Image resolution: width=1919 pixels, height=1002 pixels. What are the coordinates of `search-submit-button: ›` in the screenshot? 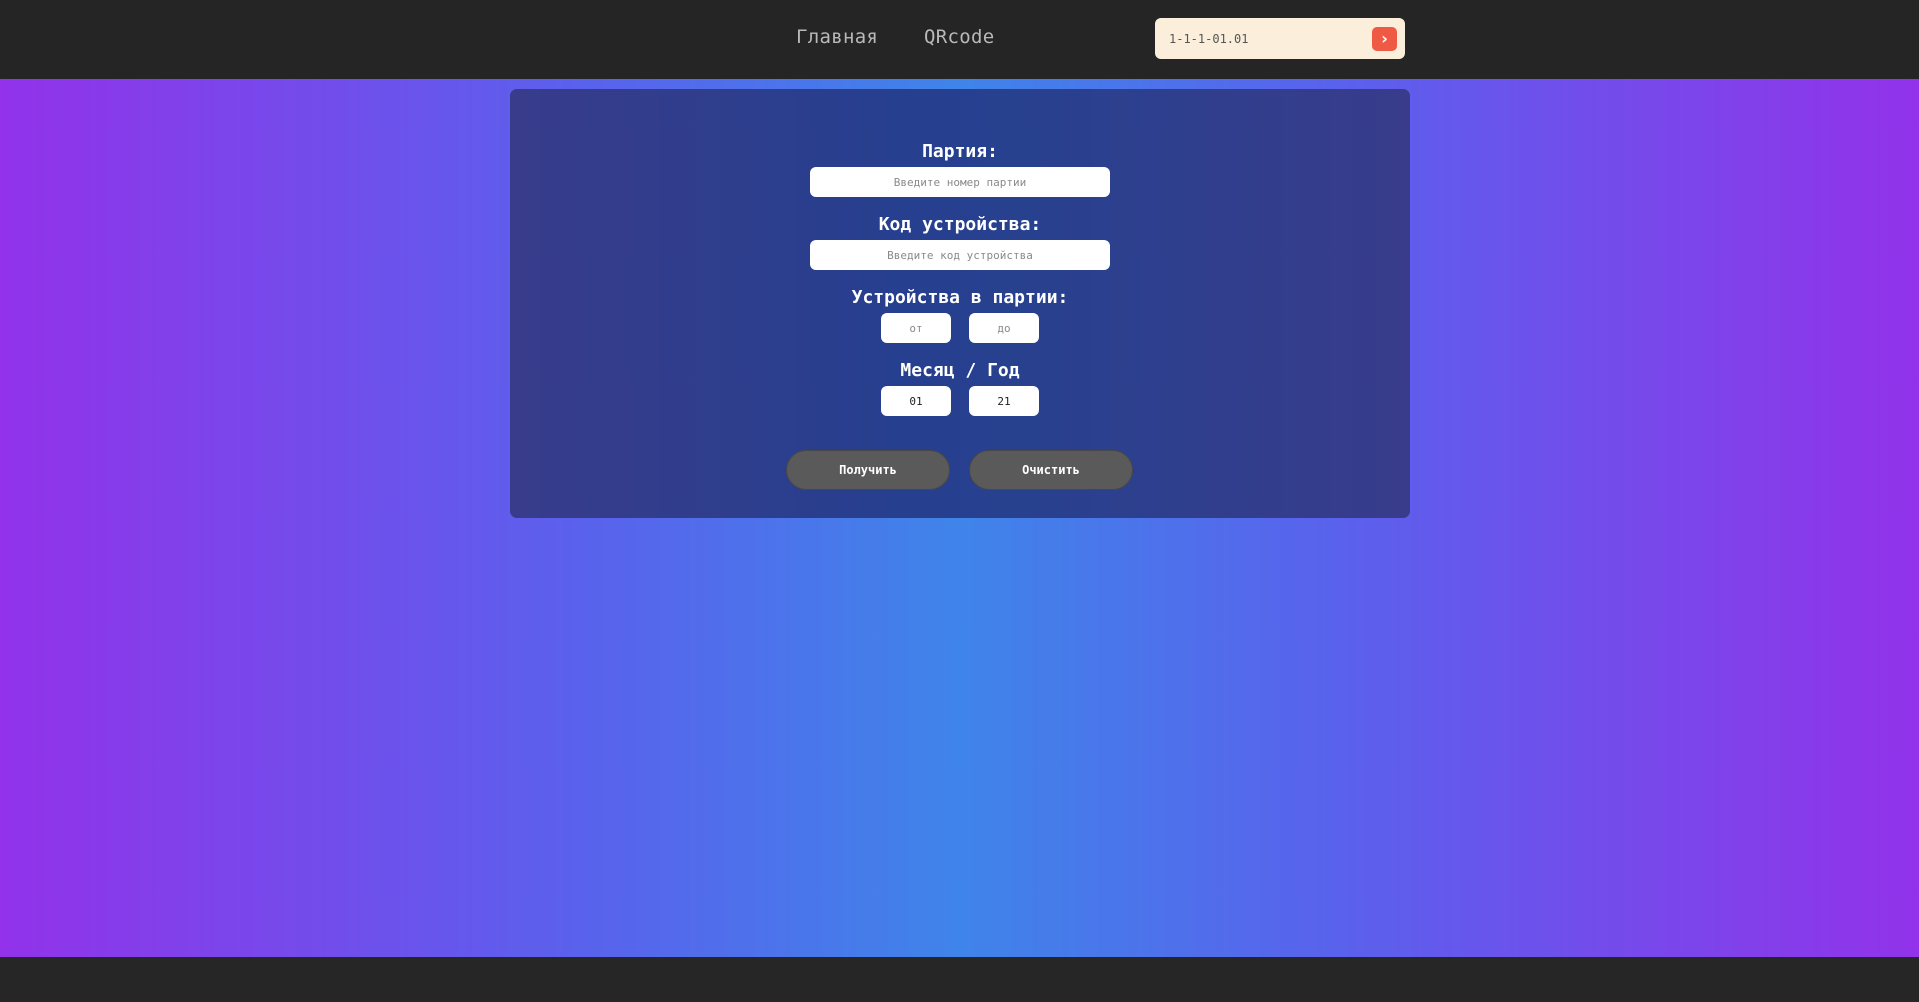 It's located at (1384, 39).